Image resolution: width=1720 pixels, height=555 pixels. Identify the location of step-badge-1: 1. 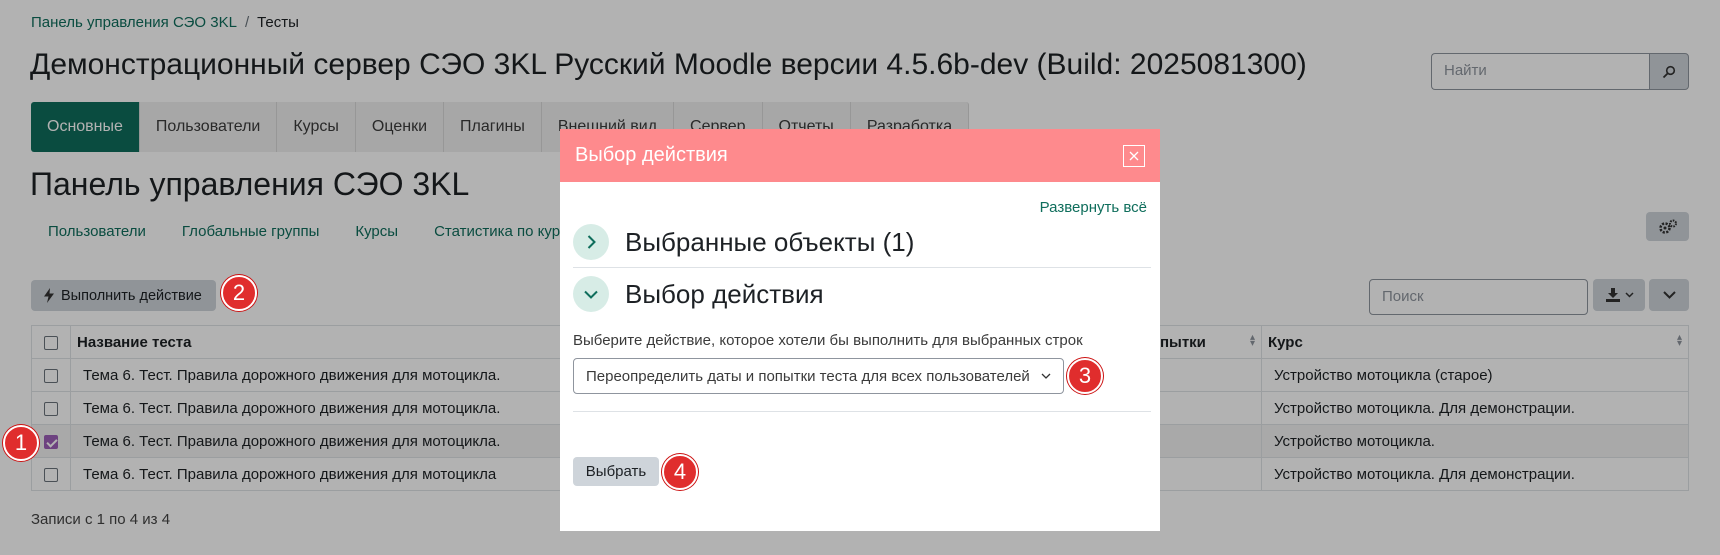
(21, 443).